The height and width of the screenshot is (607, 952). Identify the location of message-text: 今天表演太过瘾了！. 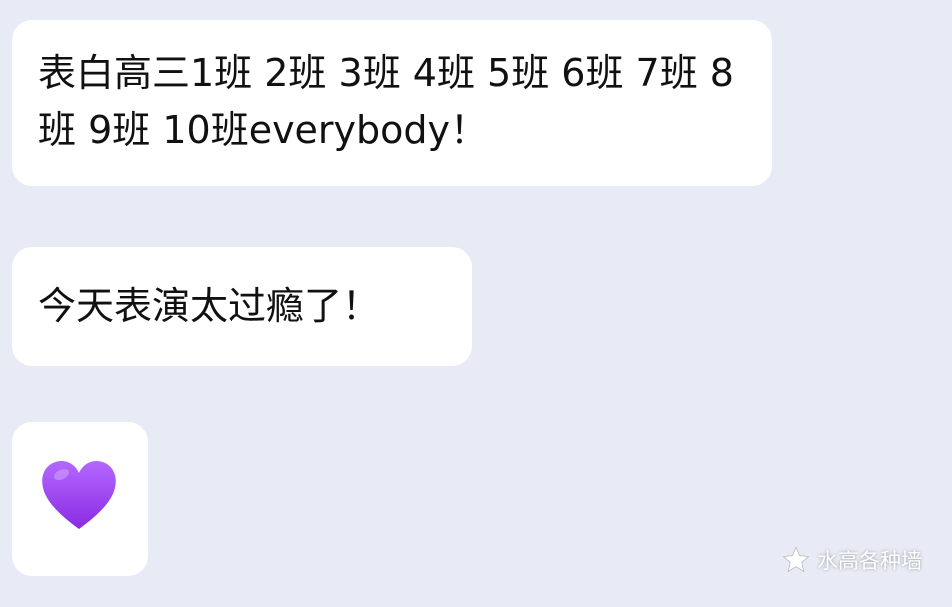
(209, 306).